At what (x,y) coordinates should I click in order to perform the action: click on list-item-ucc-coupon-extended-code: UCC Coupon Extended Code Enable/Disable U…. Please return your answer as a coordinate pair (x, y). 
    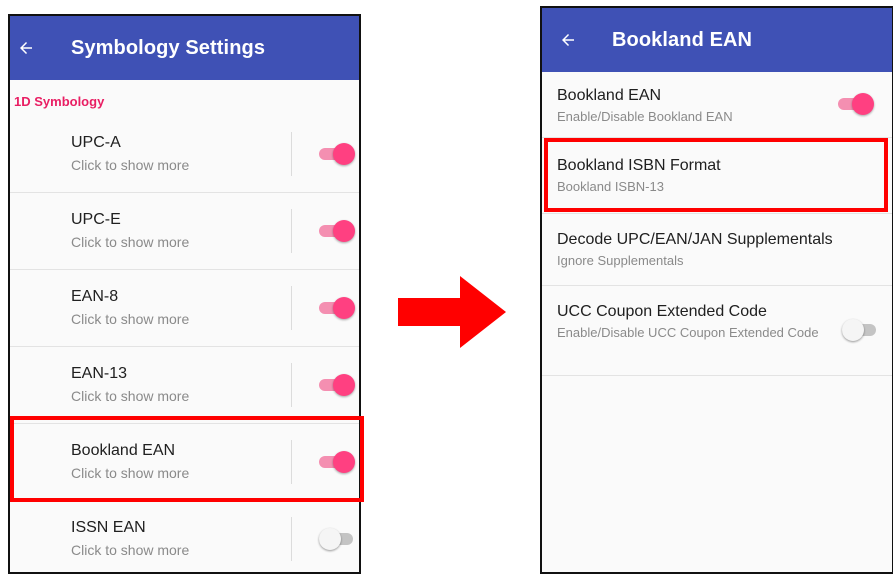
    Looking at the image, I should click on (717, 331).